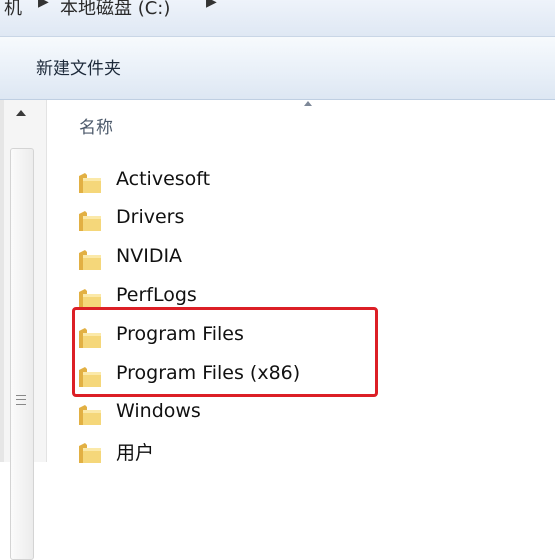  What do you see at coordinates (135, 453) in the screenshot?
I see `folder-name: 用户` at bounding box center [135, 453].